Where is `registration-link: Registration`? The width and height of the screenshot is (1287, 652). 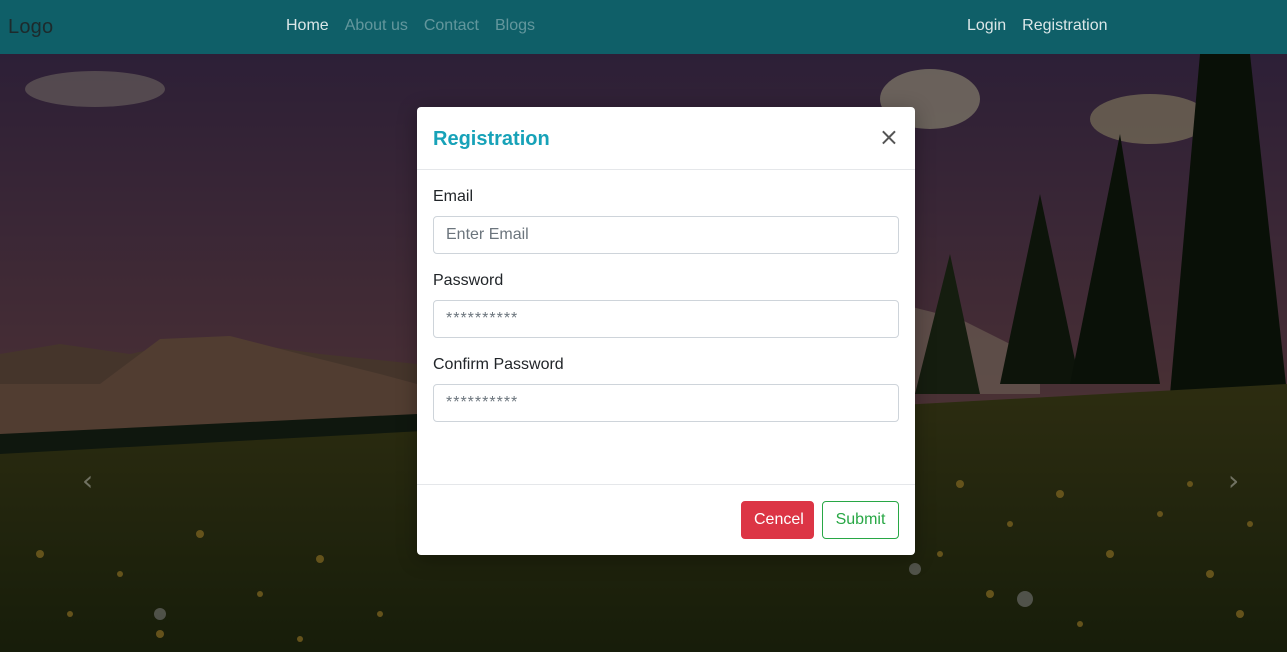 registration-link: Registration is located at coordinates (1064, 26).